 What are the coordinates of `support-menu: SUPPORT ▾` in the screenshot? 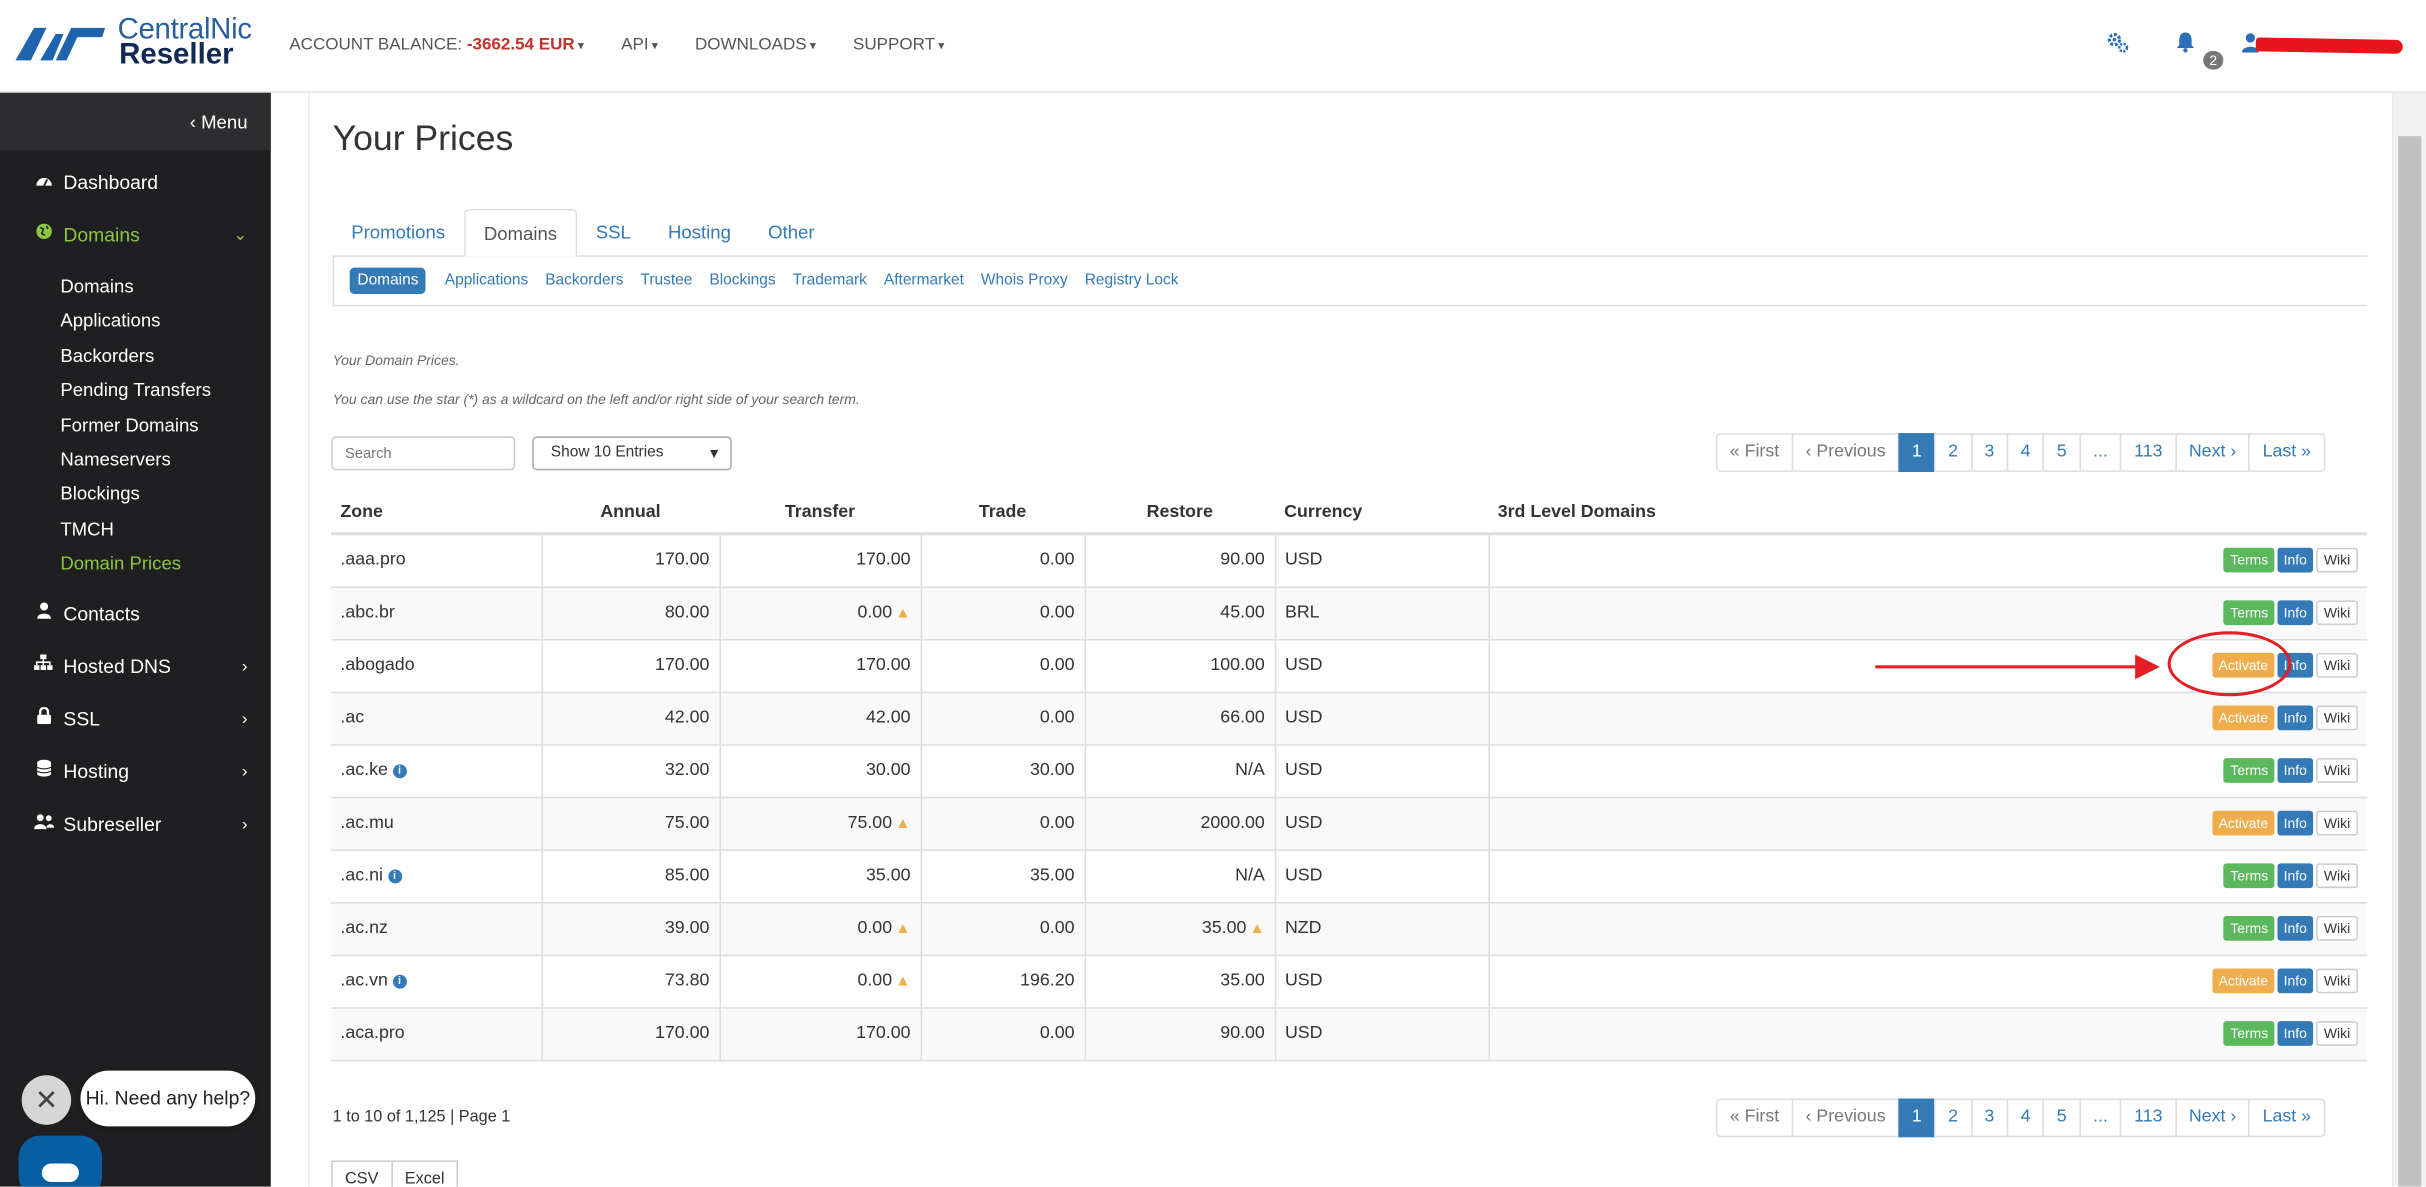 It's located at (898, 45).